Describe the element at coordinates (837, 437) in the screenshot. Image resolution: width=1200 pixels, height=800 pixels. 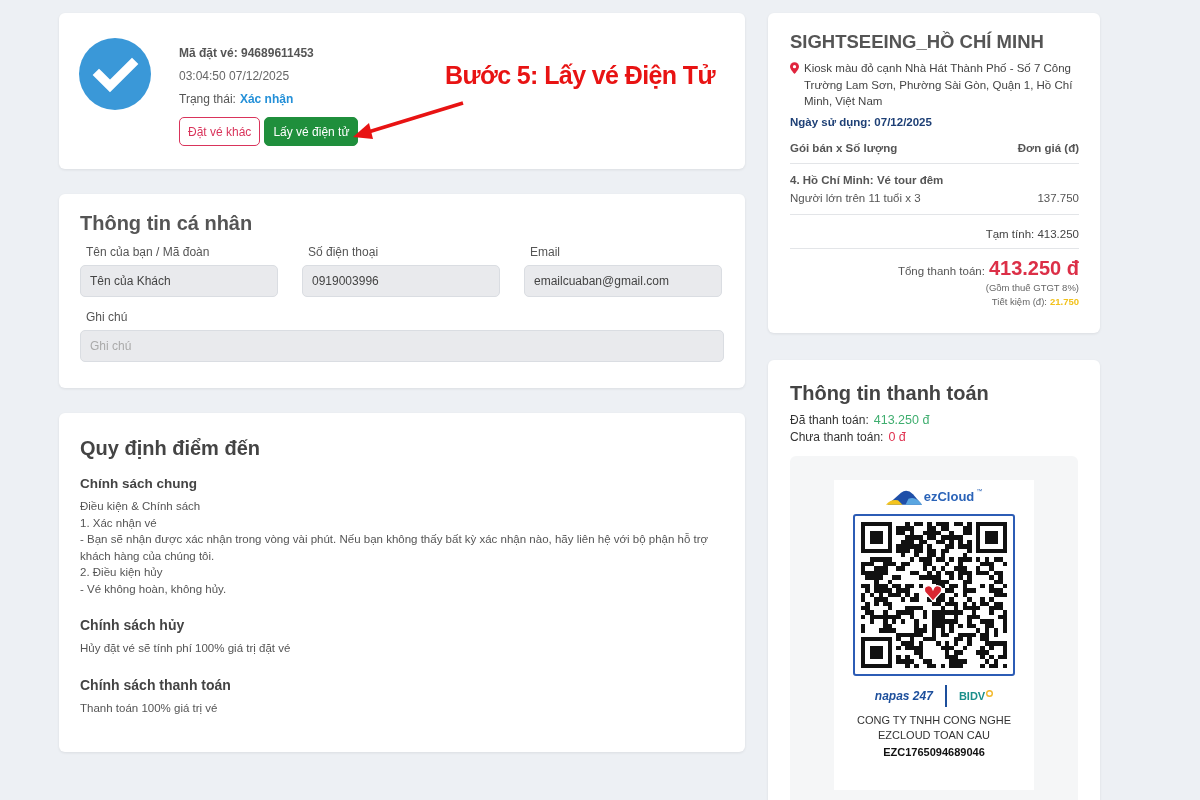
I see `payment-label: Chưa thanh toán:` at that location.